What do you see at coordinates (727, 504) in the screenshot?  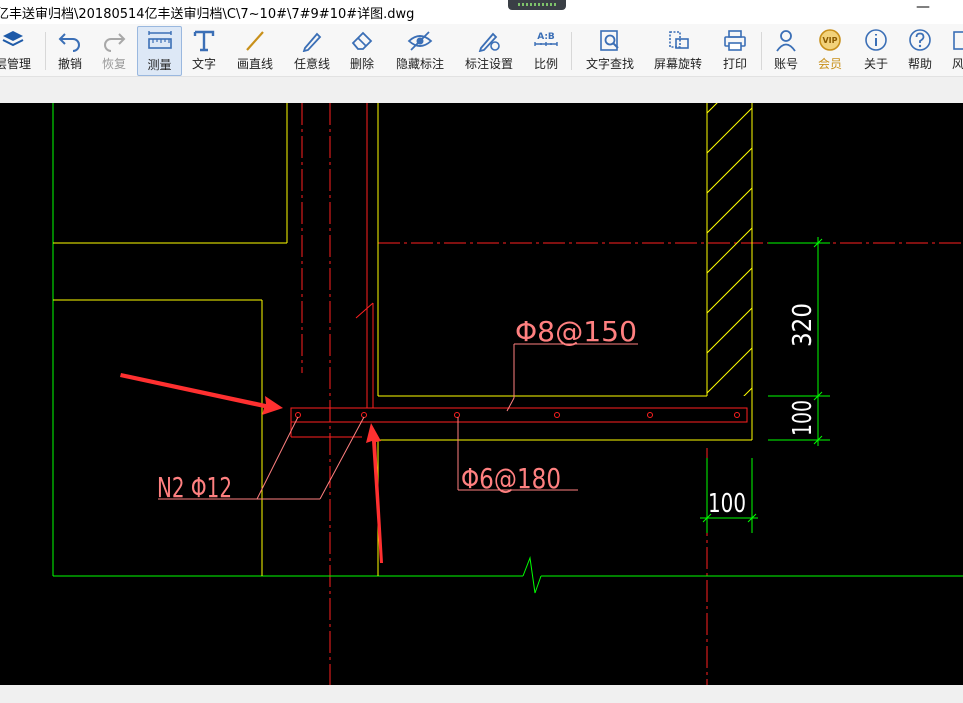 I see `dim-100-horizontal-label: 100` at bounding box center [727, 504].